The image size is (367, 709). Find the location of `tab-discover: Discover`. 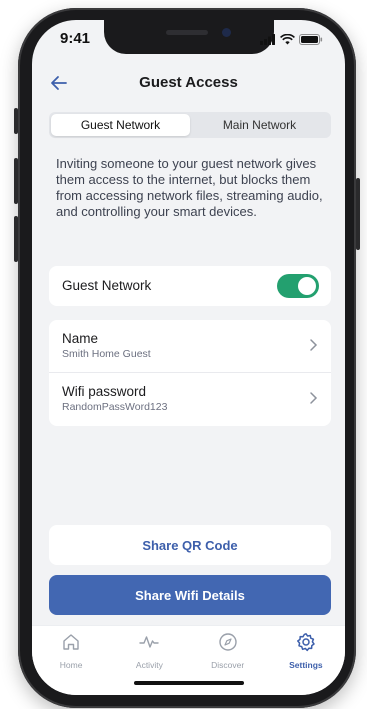

tab-discover: Discover is located at coordinates (228, 663).